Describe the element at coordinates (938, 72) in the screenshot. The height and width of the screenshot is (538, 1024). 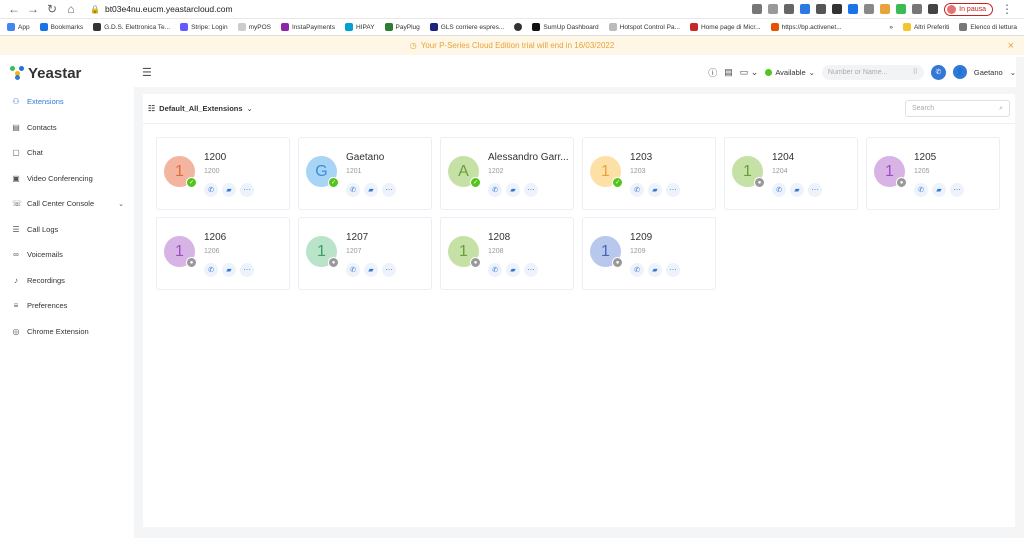
I see `call-button: ✆` at that location.